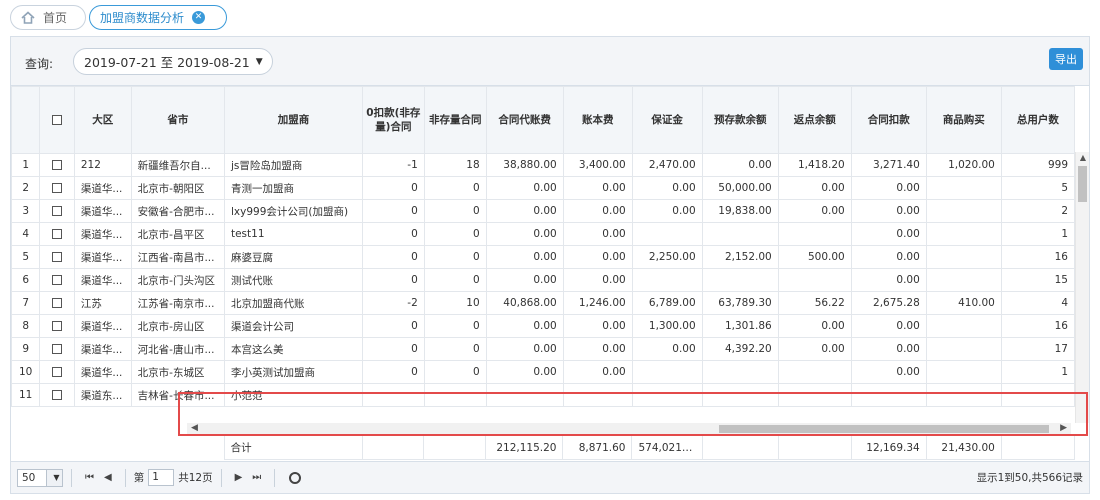 This screenshot has height=500, width=1100. I want to click on table-cell: 50,000.00, so click(740, 188).